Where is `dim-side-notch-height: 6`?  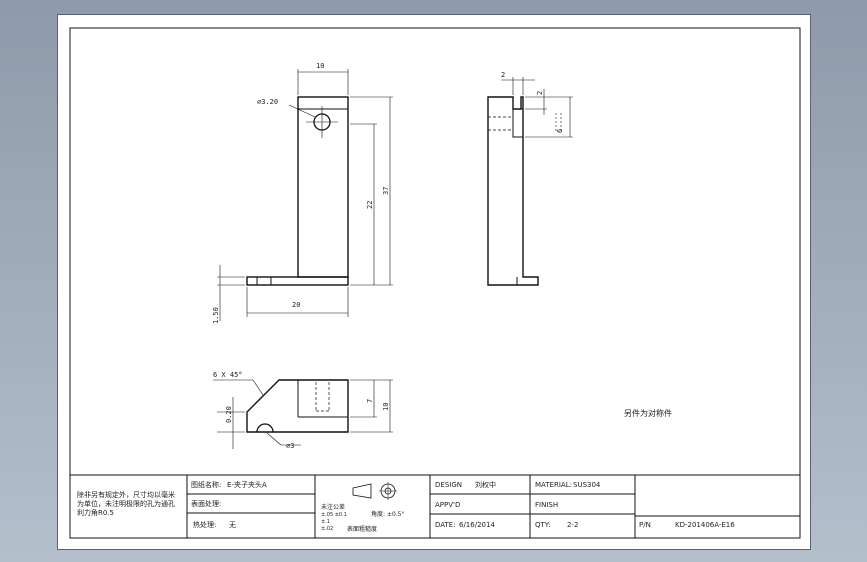 dim-side-notch-height: 6 is located at coordinates (560, 131).